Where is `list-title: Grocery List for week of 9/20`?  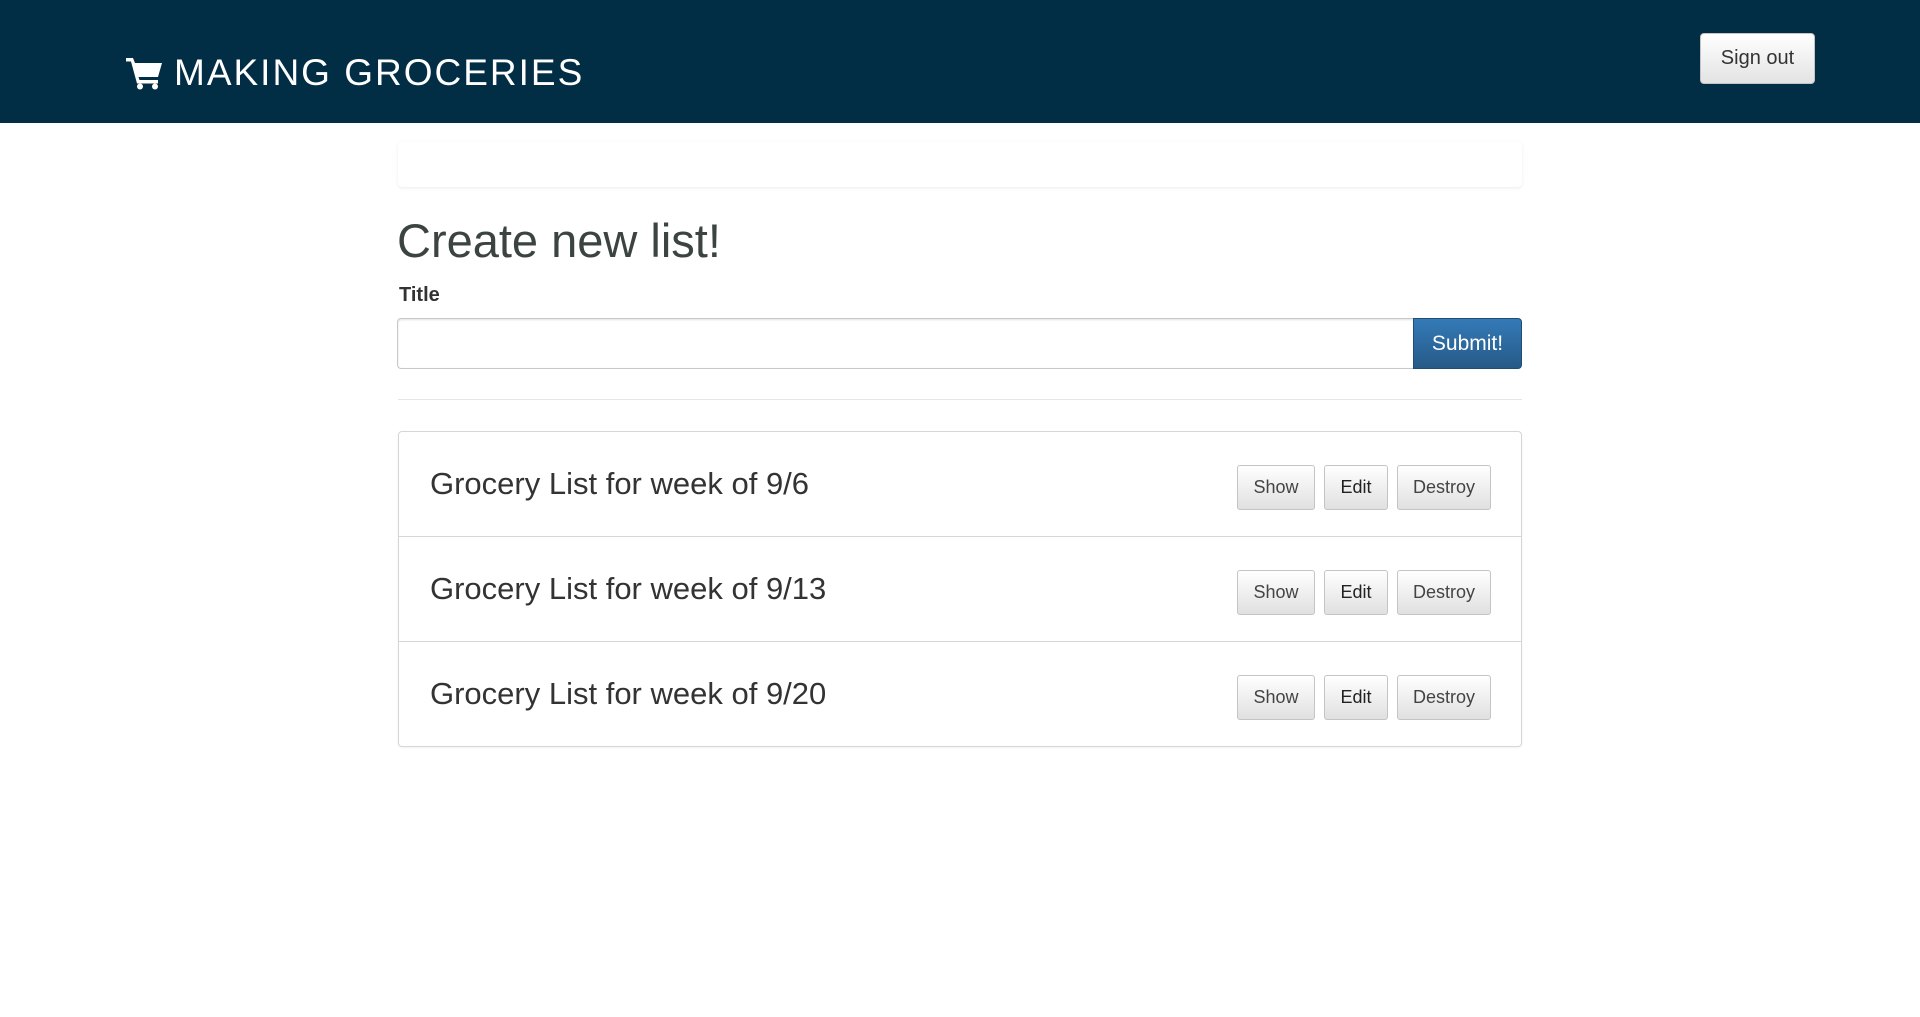 list-title: Grocery List for week of 9/20 is located at coordinates (628, 693).